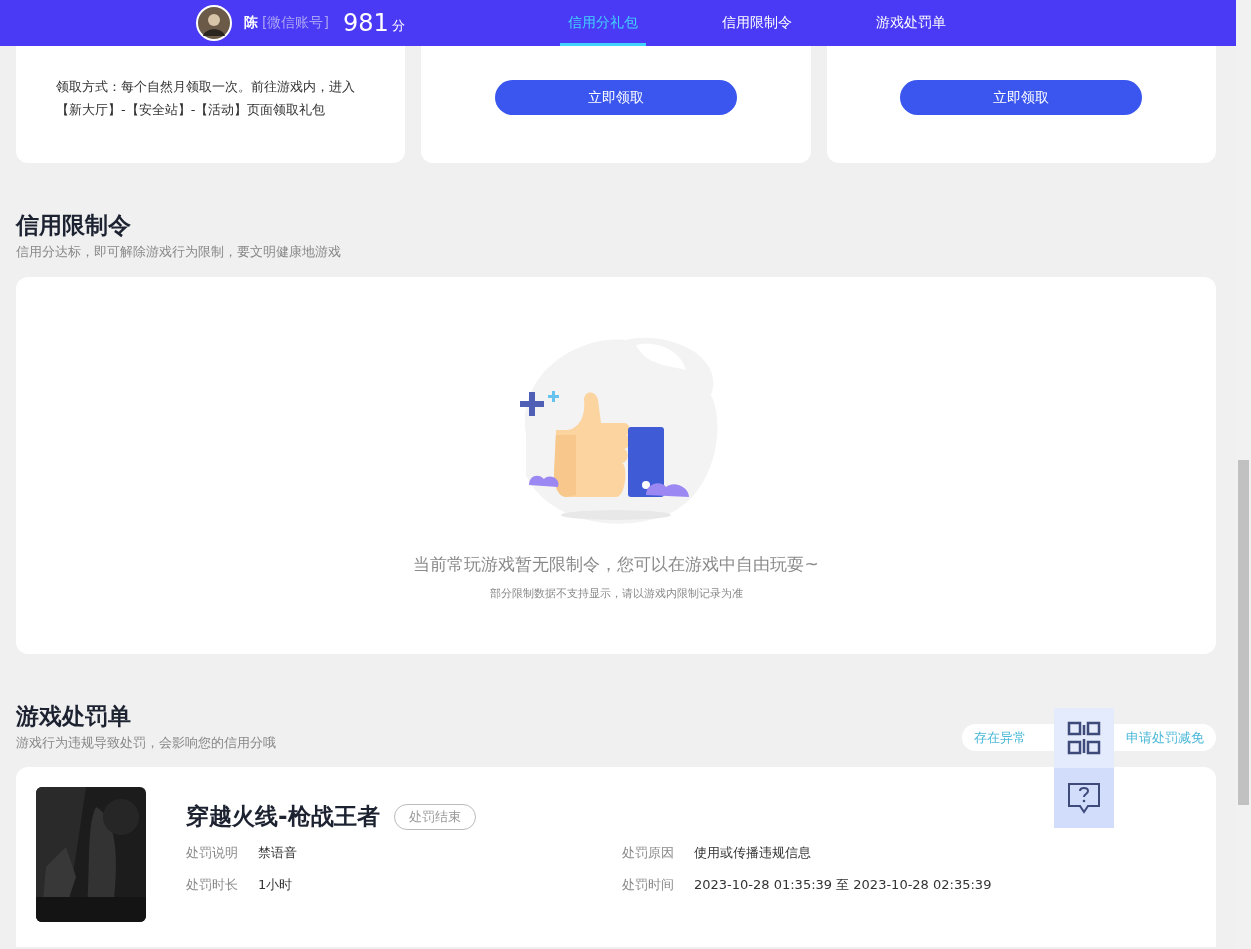  What do you see at coordinates (146, 743) in the screenshot?
I see `section-subtitle: 游戏行为违规导致处罚，会影响您的信用分哦` at bounding box center [146, 743].